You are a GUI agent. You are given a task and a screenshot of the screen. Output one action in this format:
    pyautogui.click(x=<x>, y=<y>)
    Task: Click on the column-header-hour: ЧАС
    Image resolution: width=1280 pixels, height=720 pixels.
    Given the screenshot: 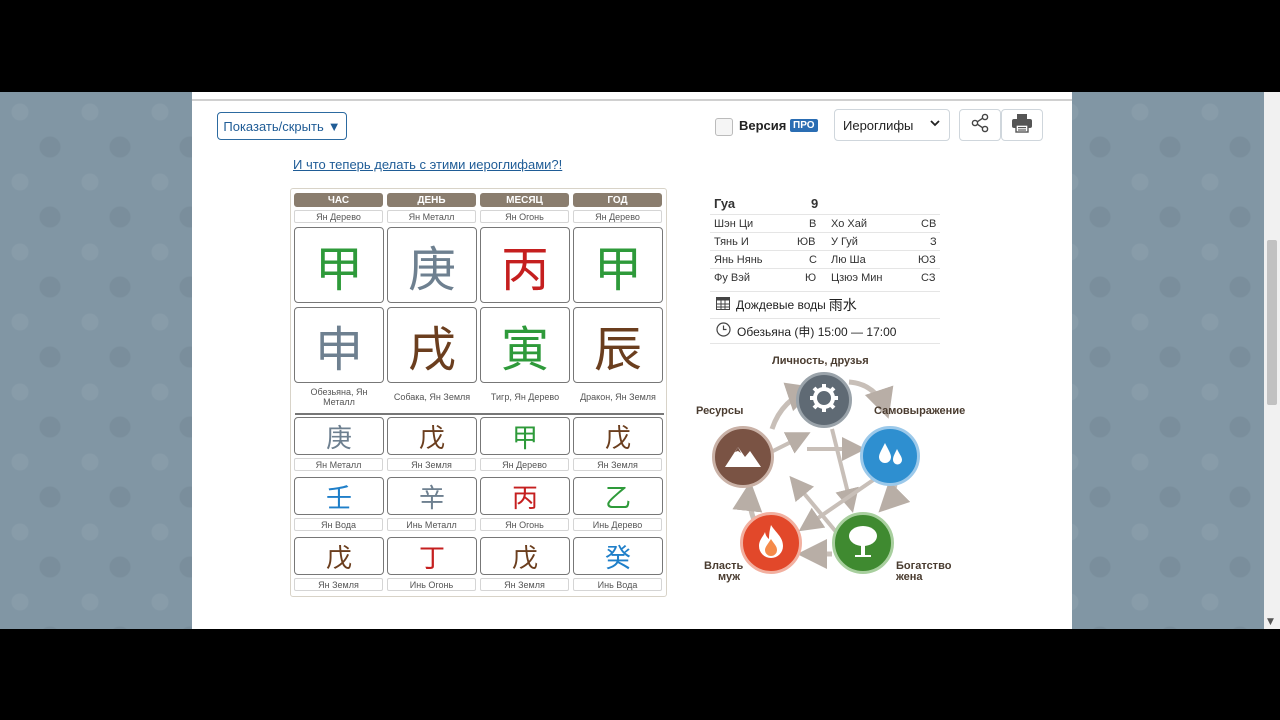 What is the action you would take?
    pyautogui.click(x=338, y=200)
    